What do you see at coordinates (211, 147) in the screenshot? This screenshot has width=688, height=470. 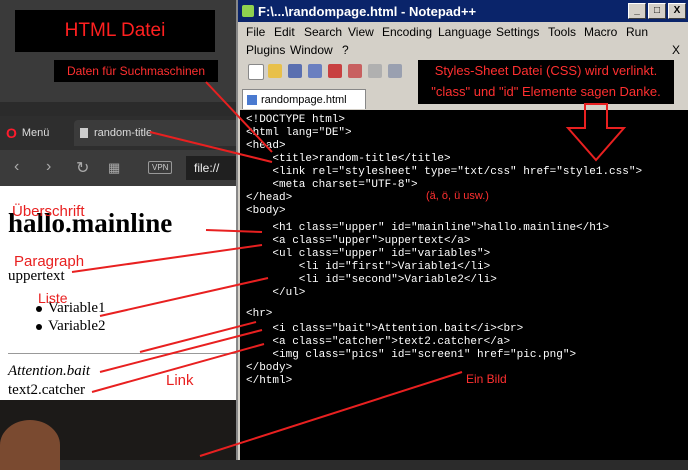 I see `arrow-title` at bounding box center [211, 147].